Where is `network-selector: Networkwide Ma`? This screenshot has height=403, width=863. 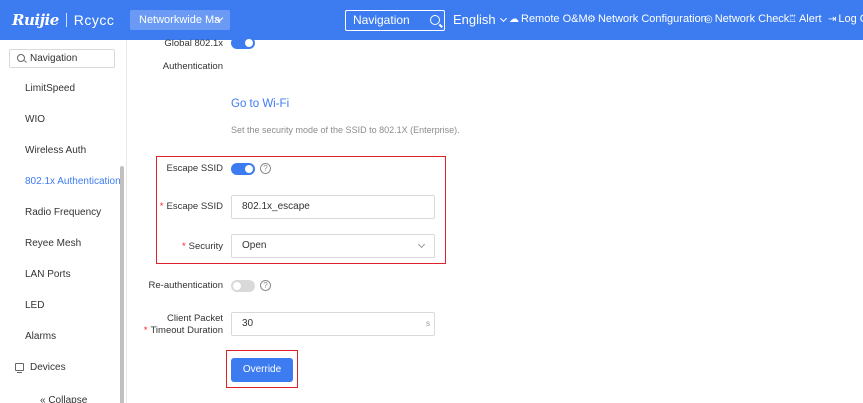 network-selector: Networkwide Ma is located at coordinates (180, 20).